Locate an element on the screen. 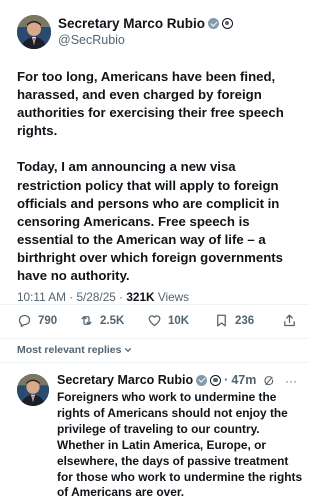  author-name-text: Secretary Marco Rubio is located at coordinates (132, 23).